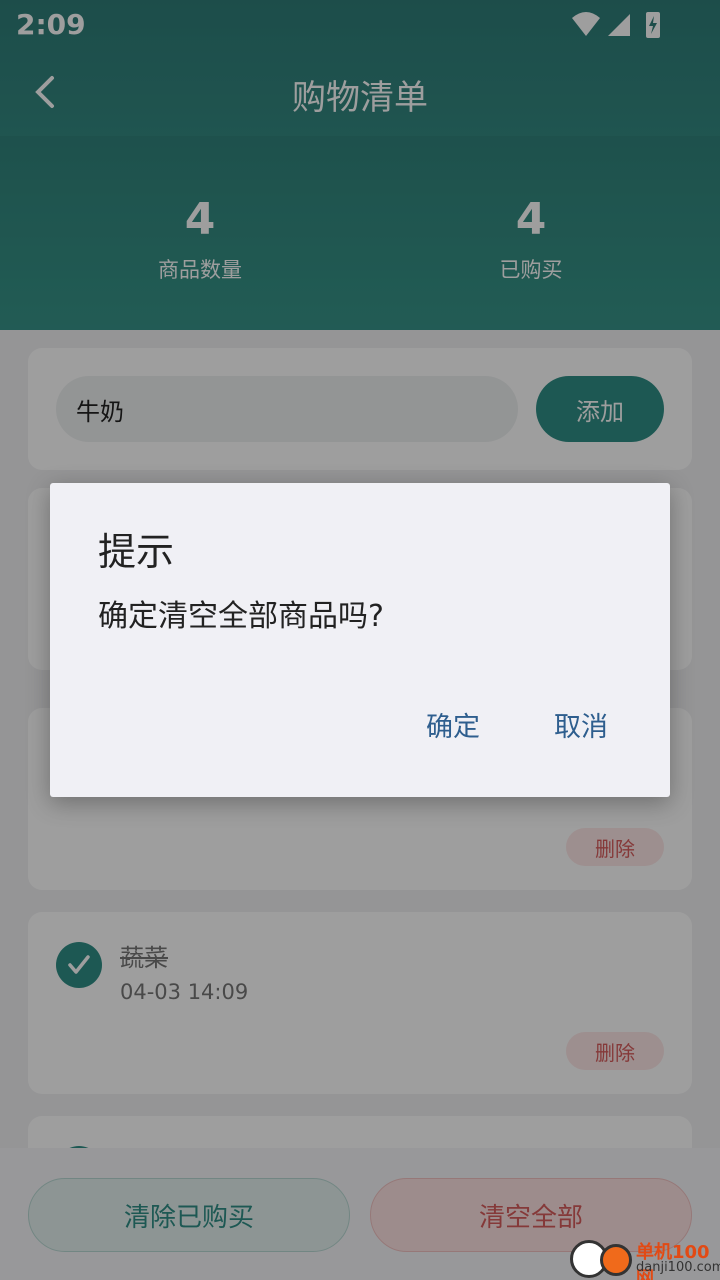  I want to click on watermark: 单机100网 danji100.com, so click(645, 1259).